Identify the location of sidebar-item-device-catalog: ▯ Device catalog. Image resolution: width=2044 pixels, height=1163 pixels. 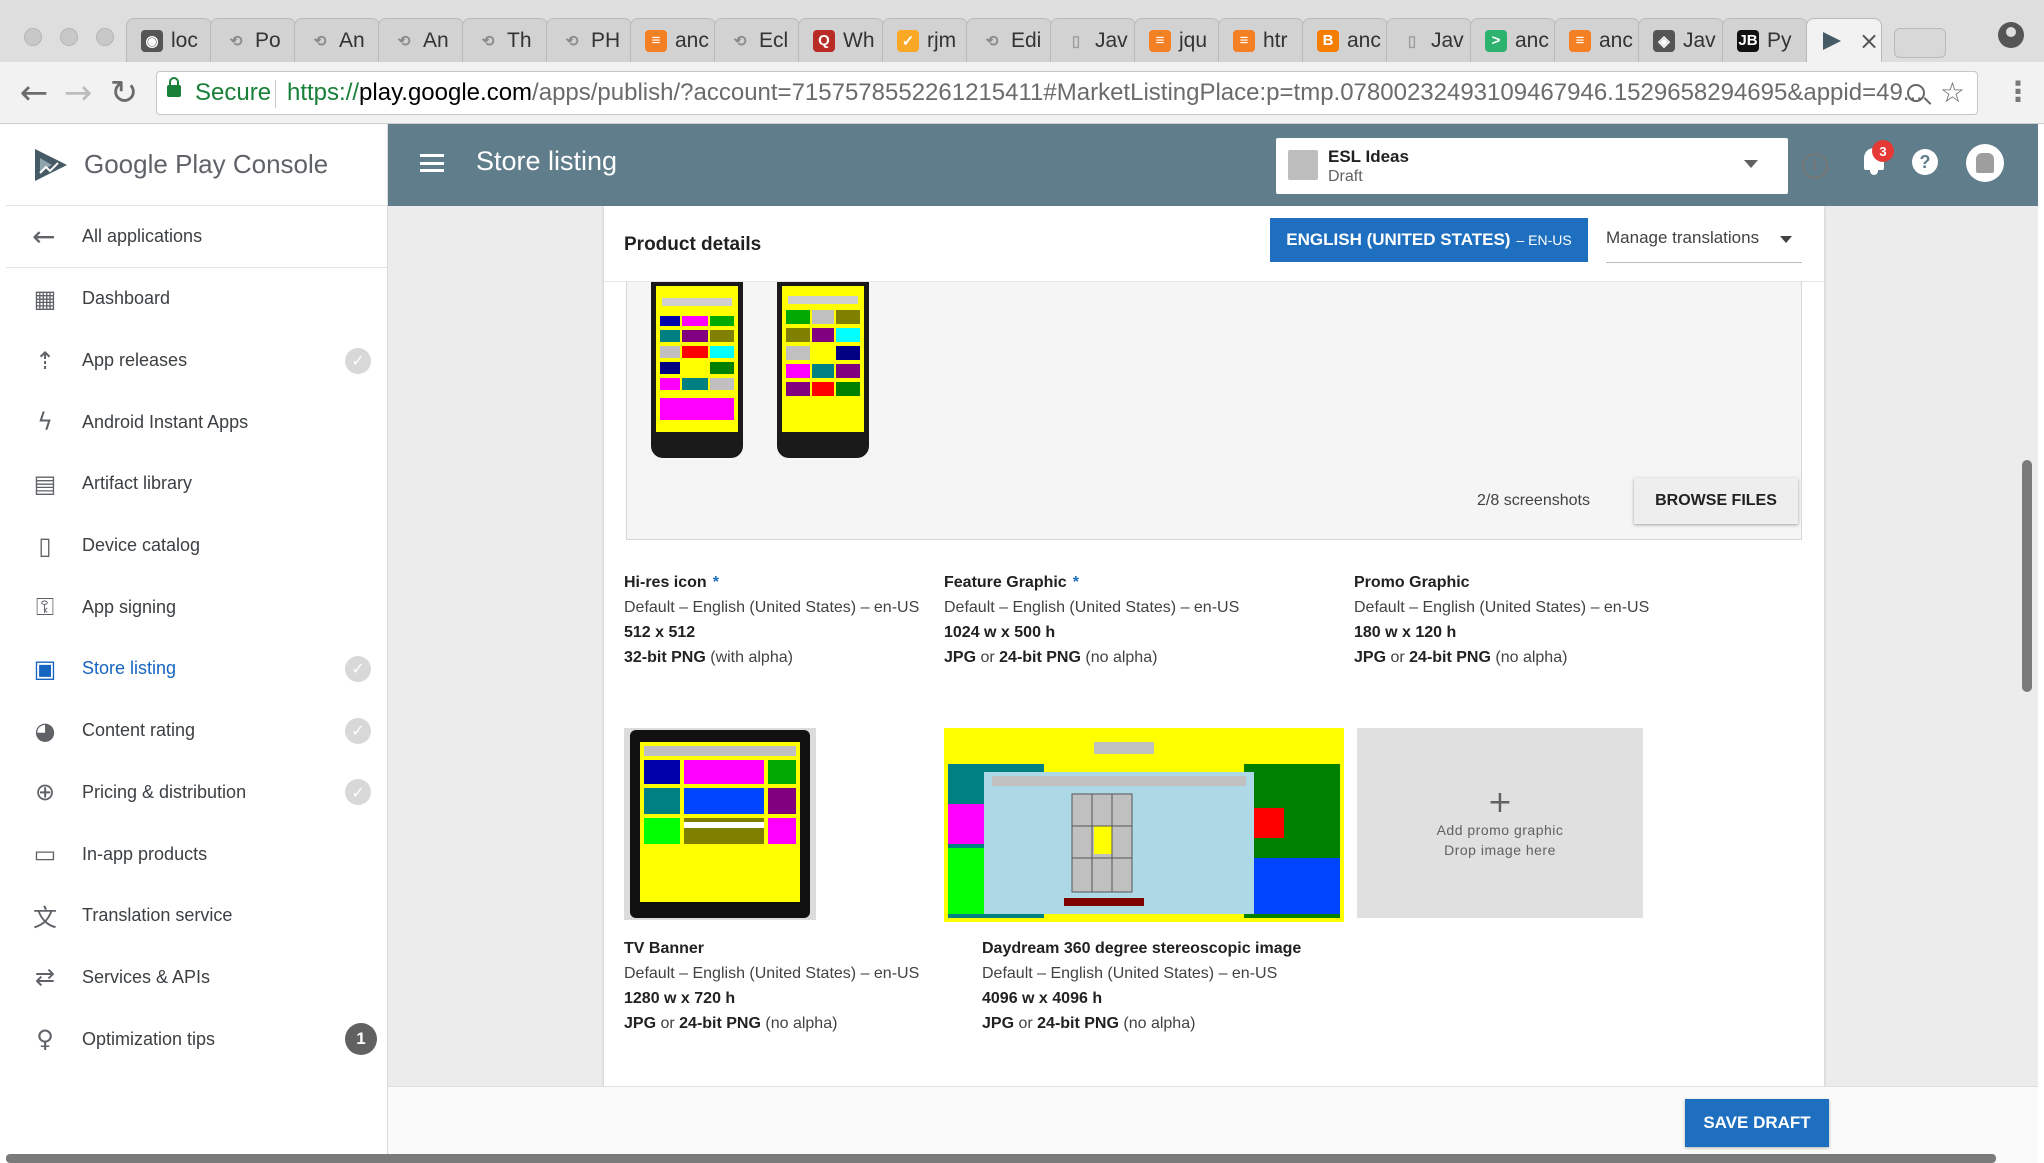
(196, 546).